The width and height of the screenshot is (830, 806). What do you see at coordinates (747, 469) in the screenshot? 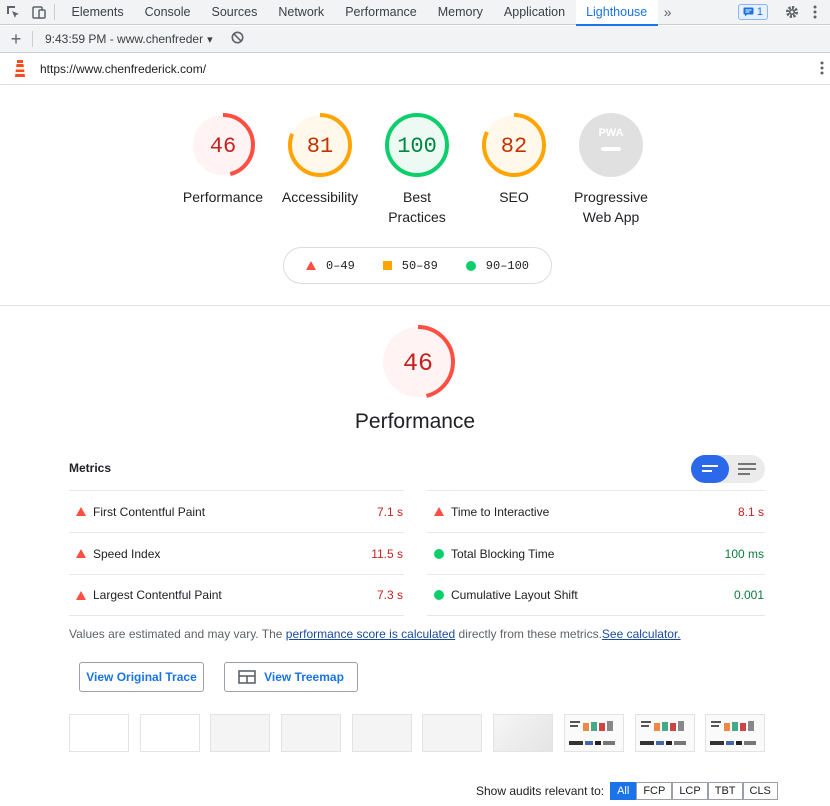
I see `expanded-view-icon` at bounding box center [747, 469].